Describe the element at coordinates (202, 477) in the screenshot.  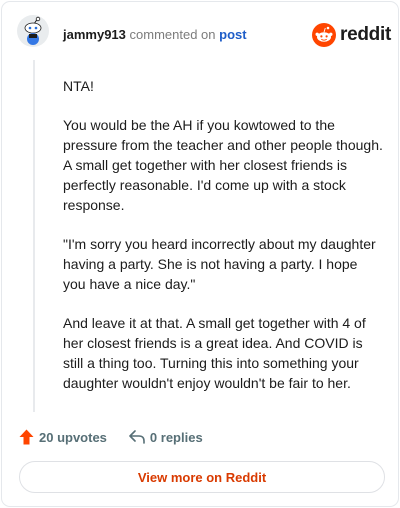
I see `view-more-button: View more on Reddit` at that location.